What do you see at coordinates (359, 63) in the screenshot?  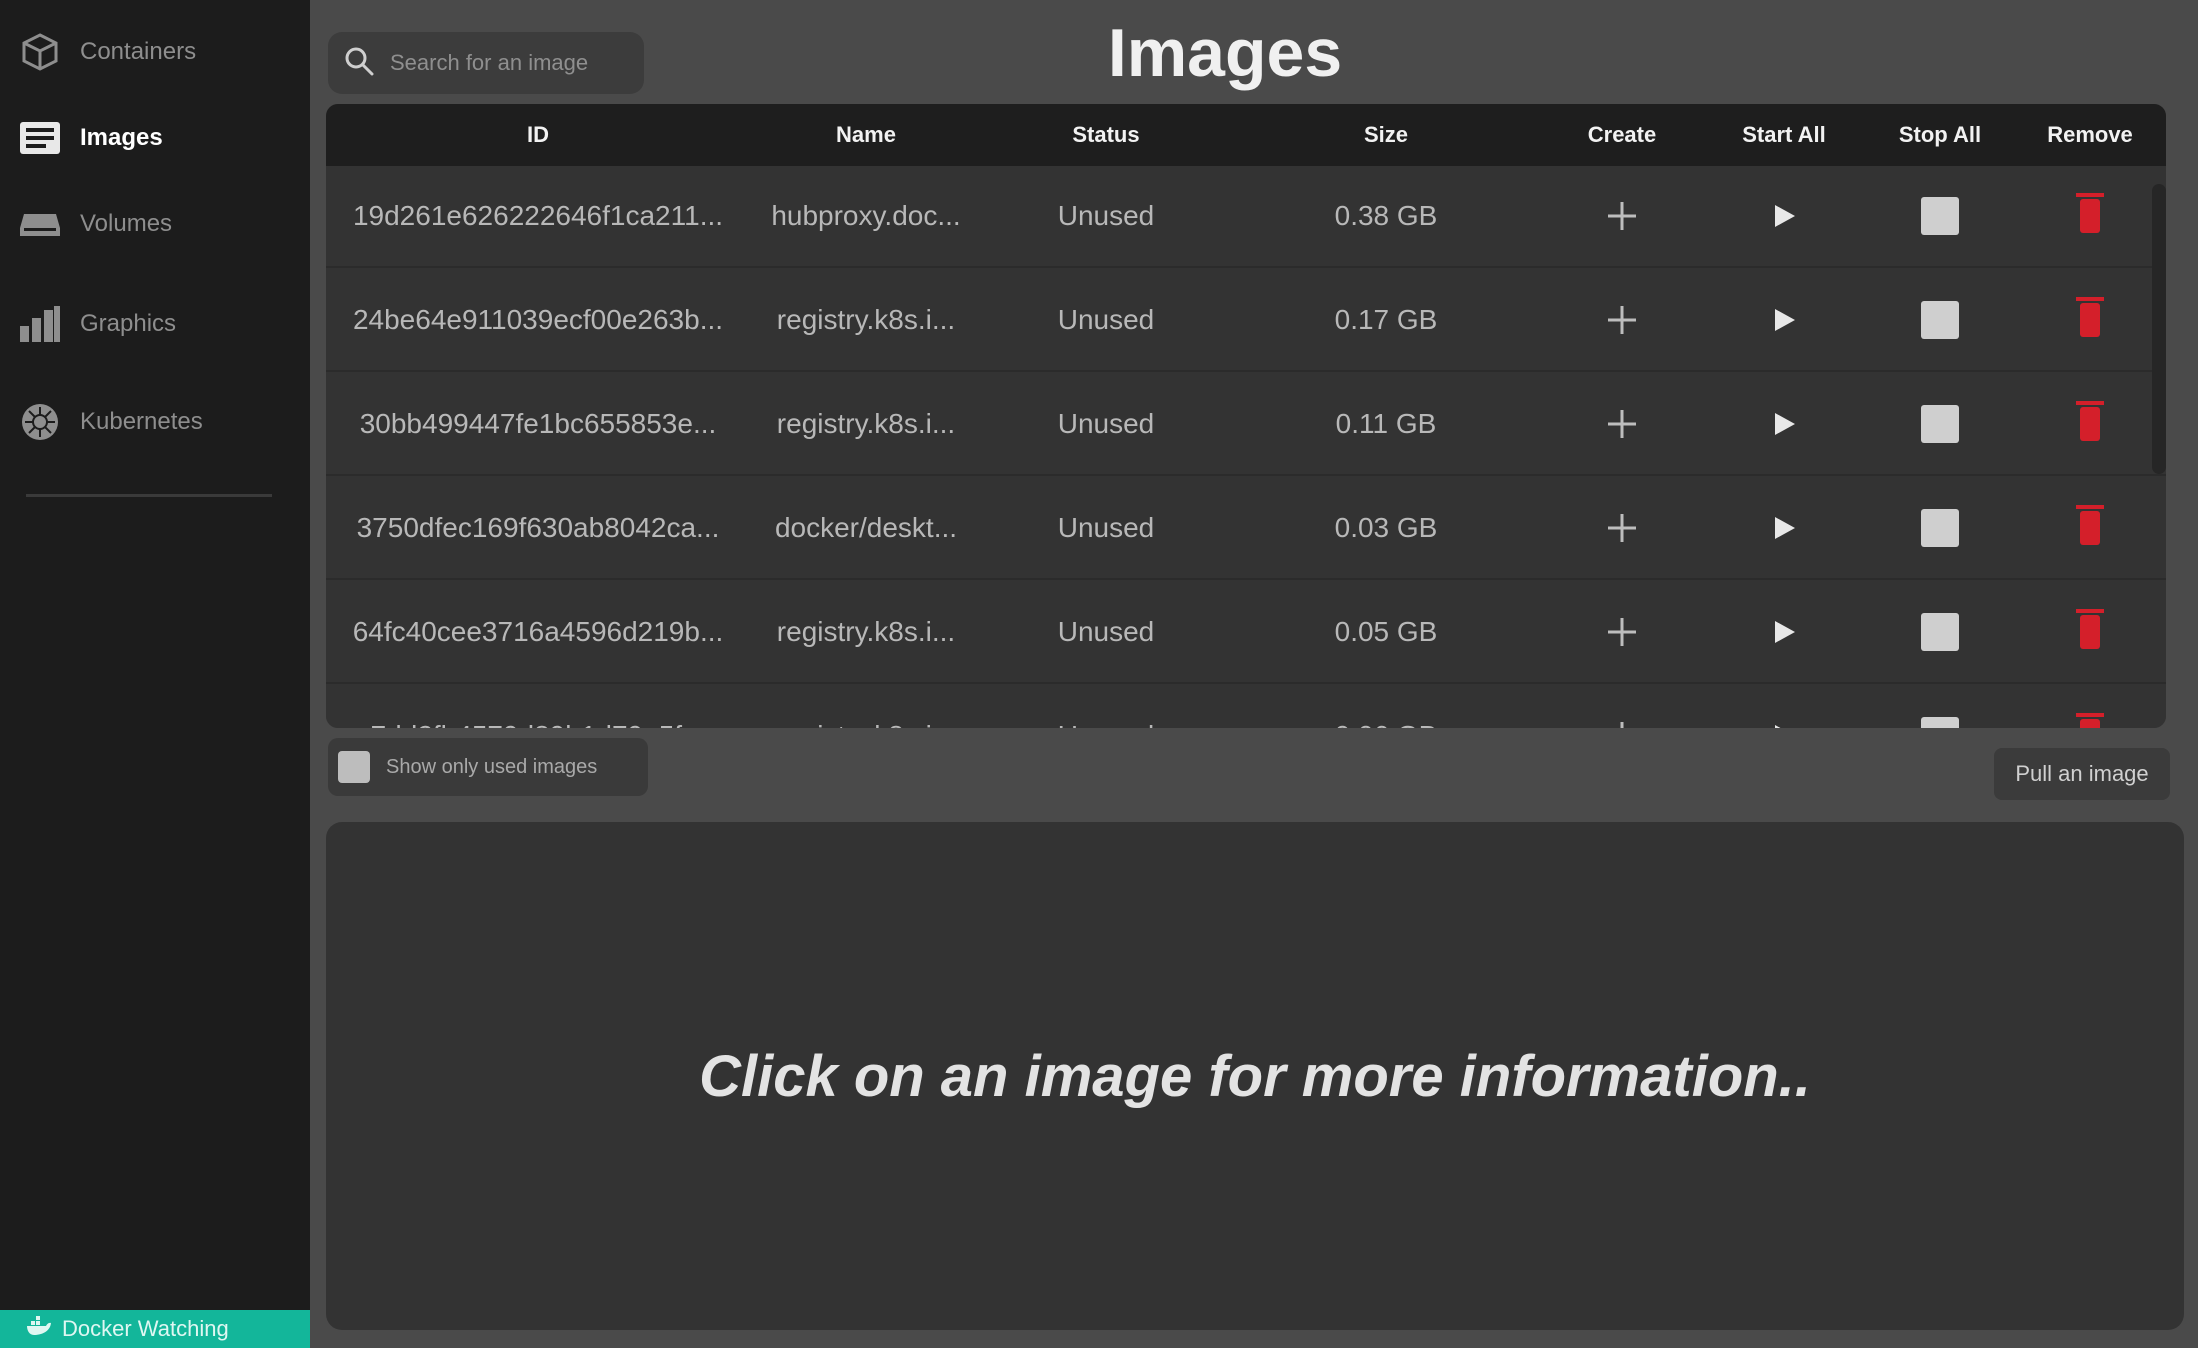 I see `search-icon` at bounding box center [359, 63].